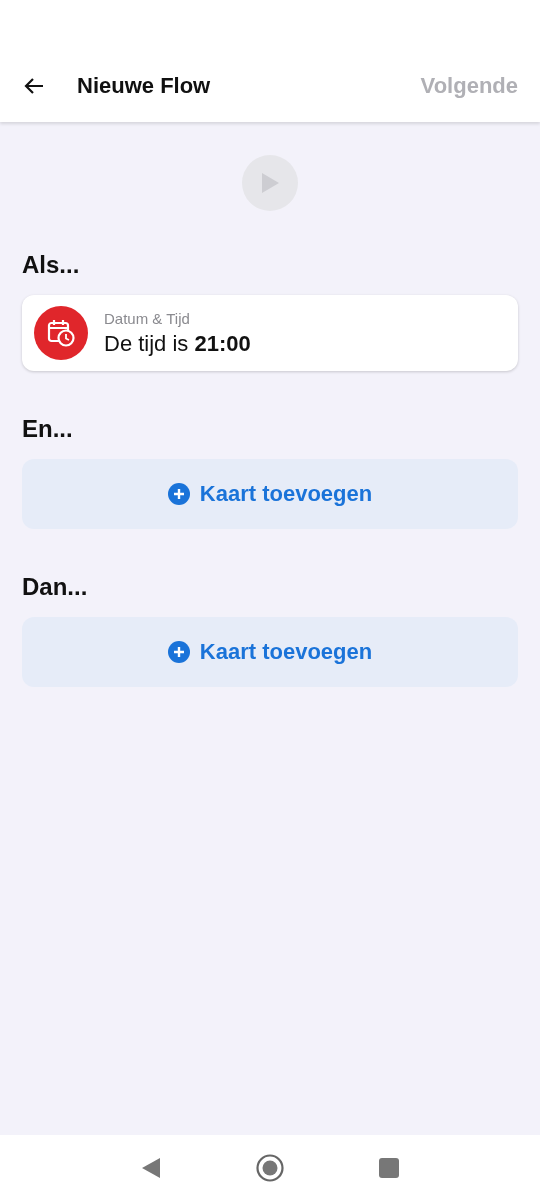 The height and width of the screenshot is (1200, 540). What do you see at coordinates (270, 183) in the screenshot?
I see `play-icon` at bounding box center [270, 183].